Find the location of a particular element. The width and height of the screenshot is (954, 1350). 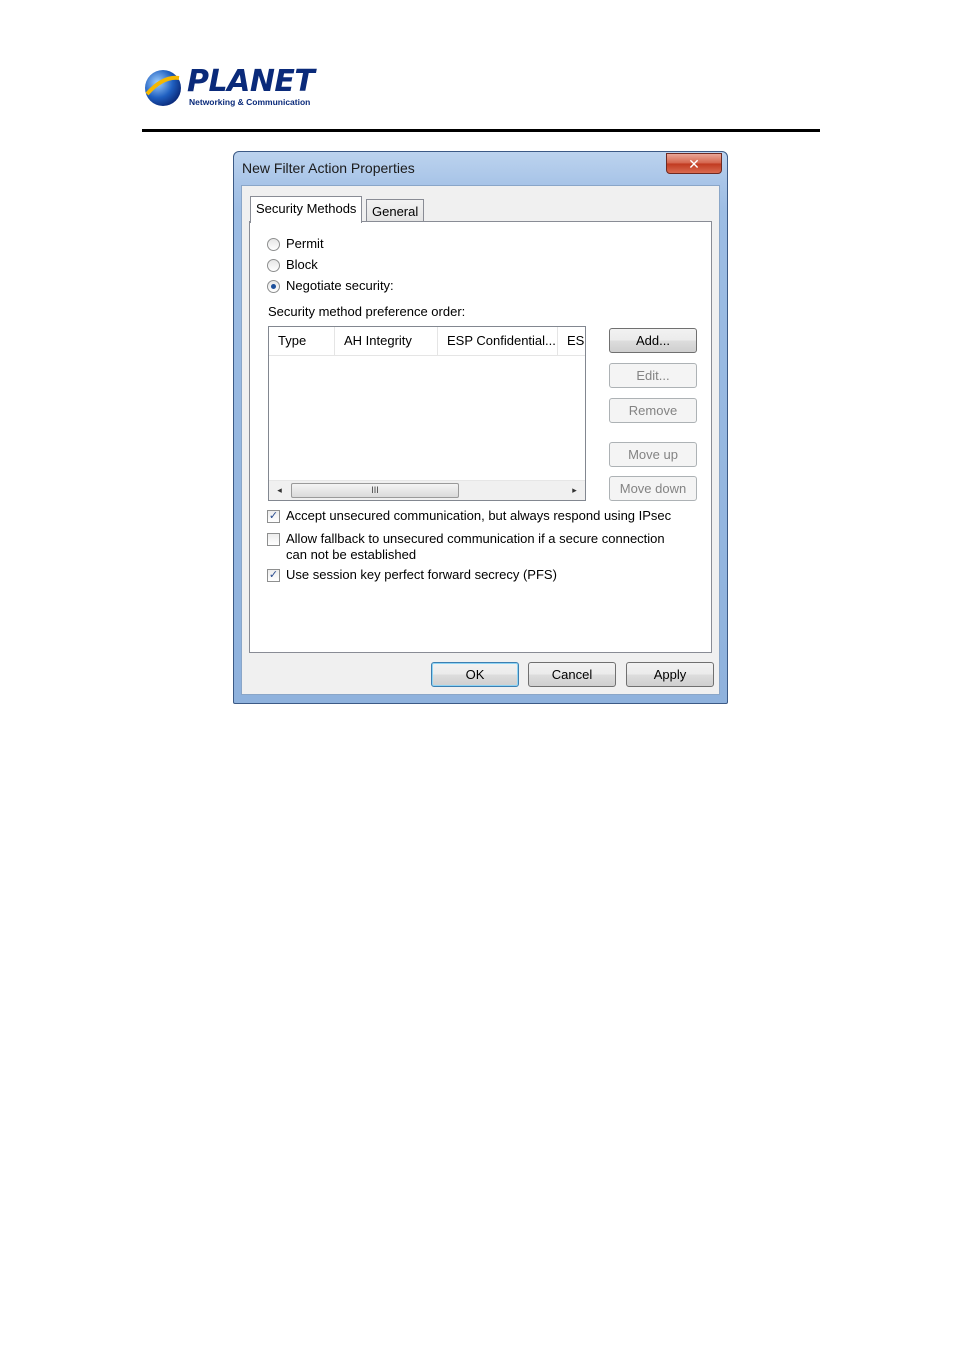

logo-tagline: Networking & Communication is located at coordinates (250, 102).